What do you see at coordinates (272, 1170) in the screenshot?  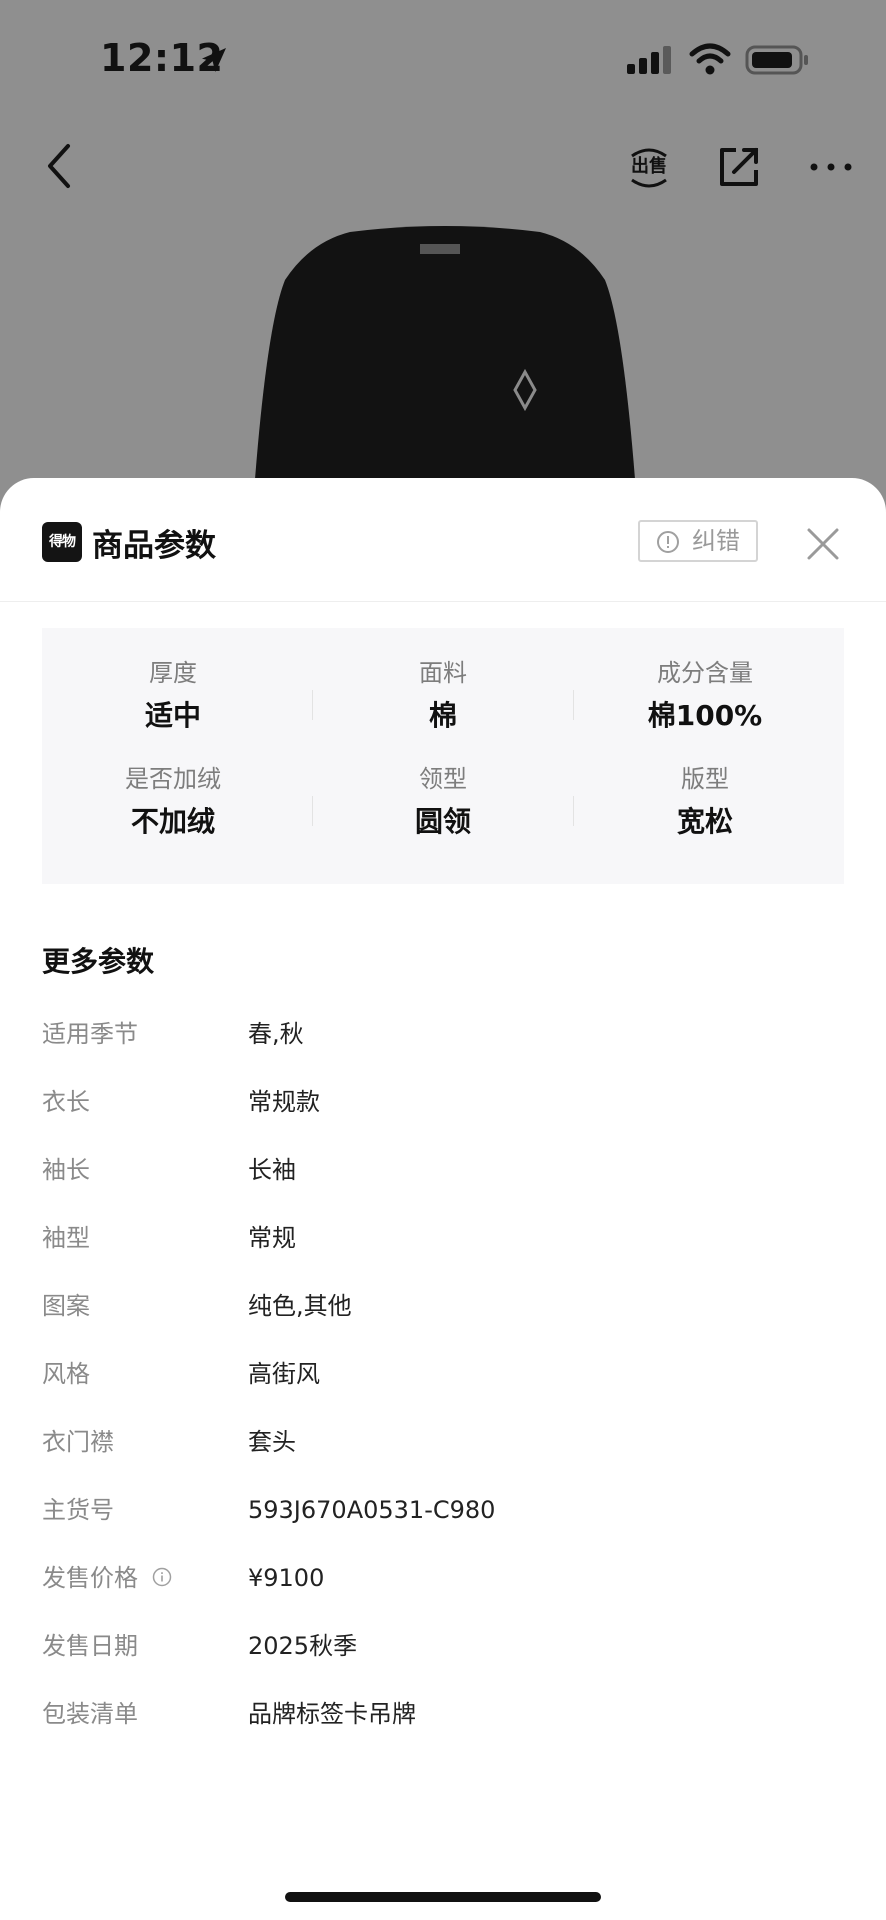 I see `param-value: 长袖` at bounding box center [272, 1170].